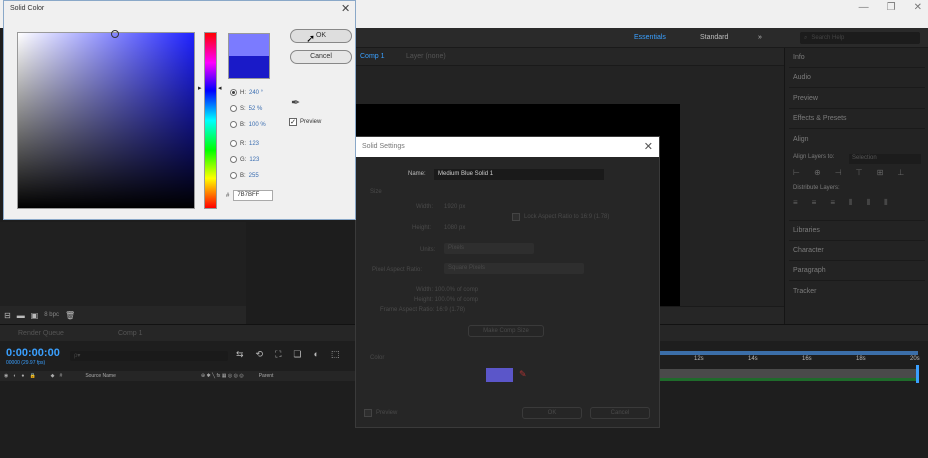  What do you see at coordinates (506, 331) in the screenshot?
I see `make-comp-size-button: Make Comp Size` at bounding box center [506, 331].